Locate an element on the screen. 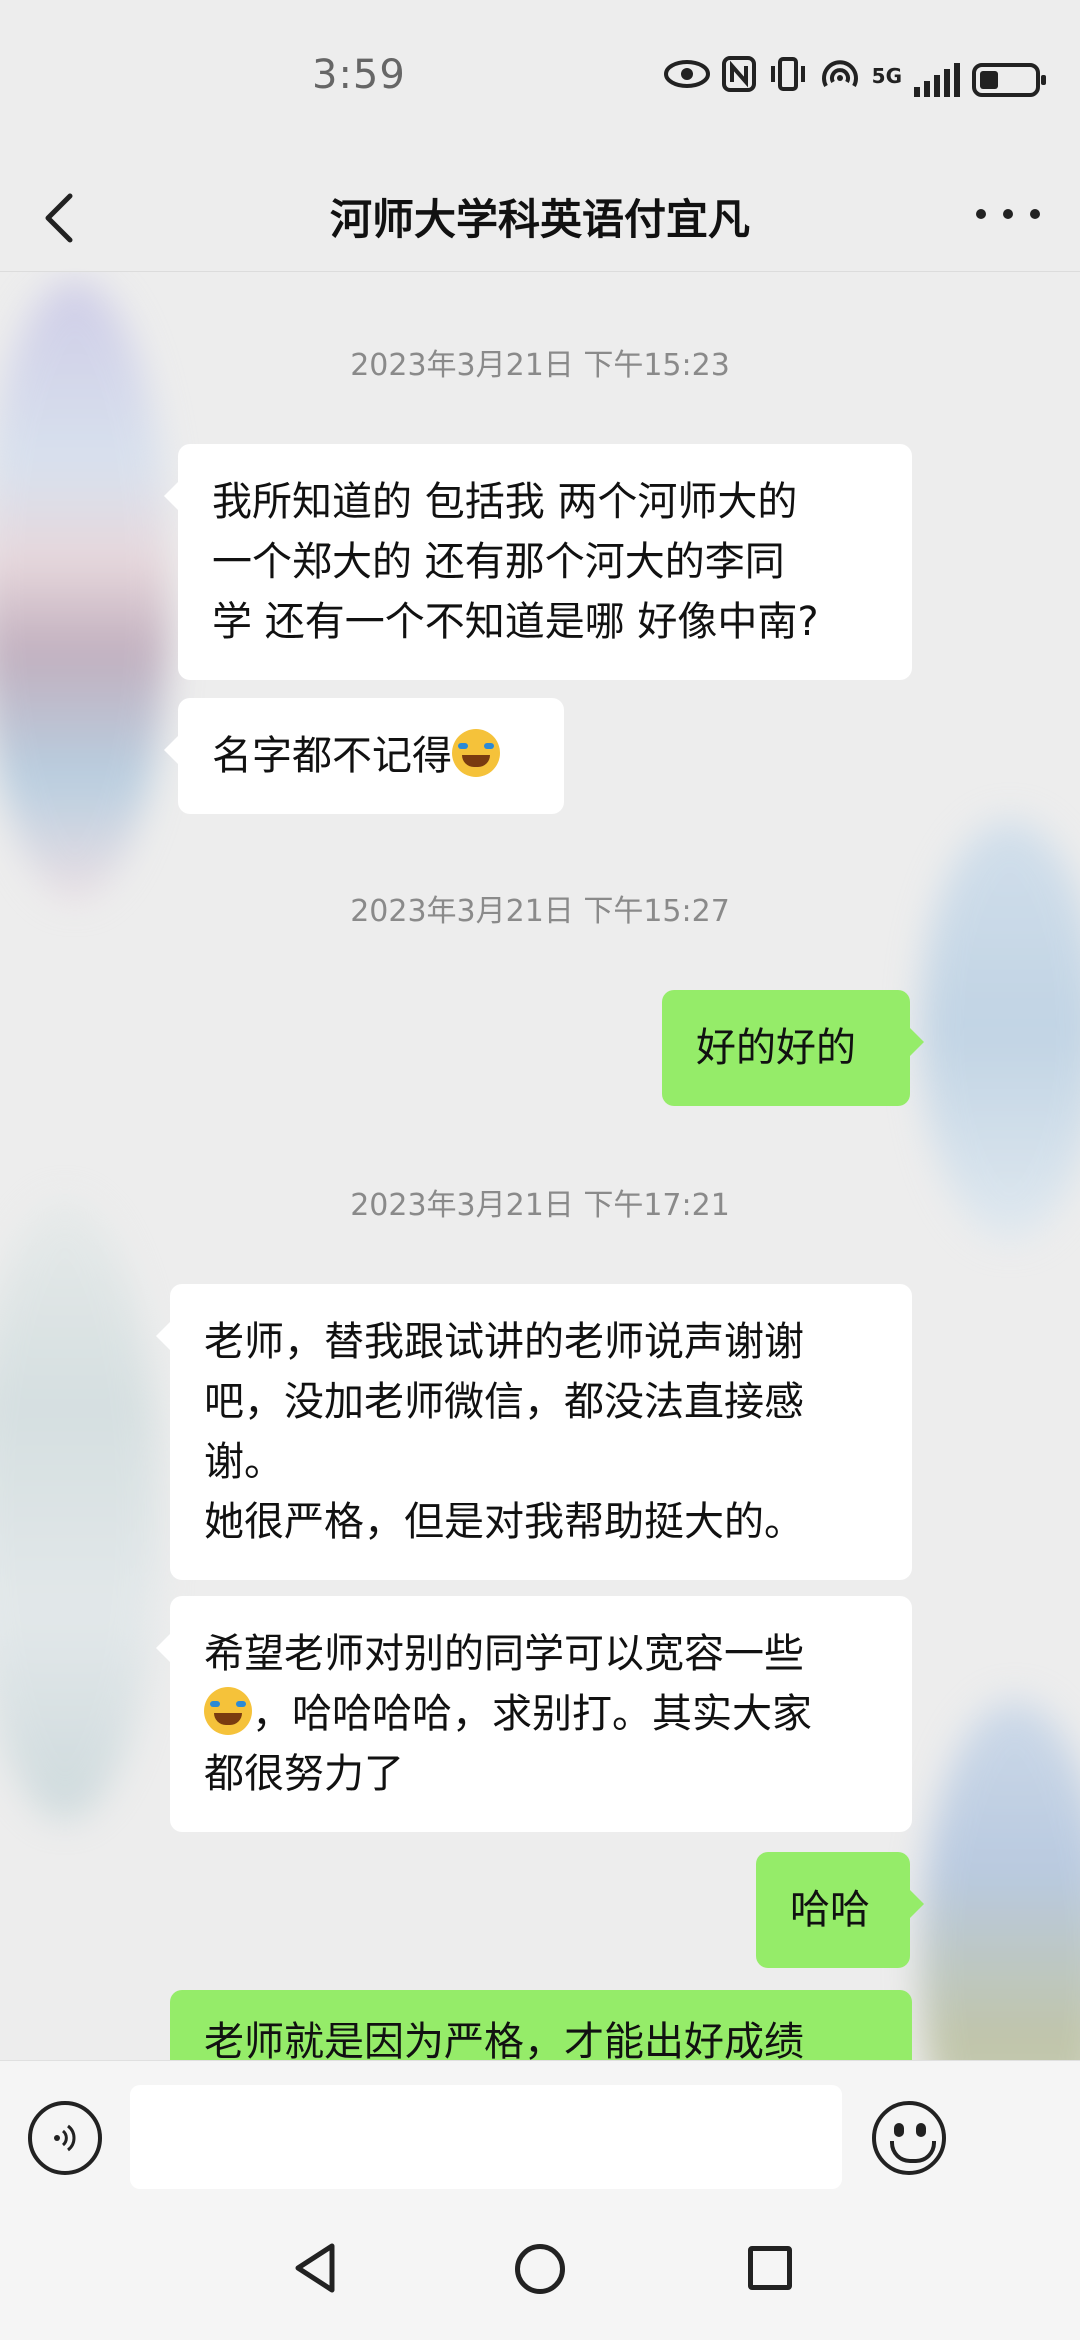  sent-message: 哈哈 is located at coordinates (840, 1910).